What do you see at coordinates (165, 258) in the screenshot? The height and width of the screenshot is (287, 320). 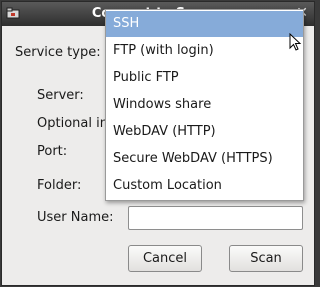 I see `cancel-button: Cancel` at bounding box center [165, 258].